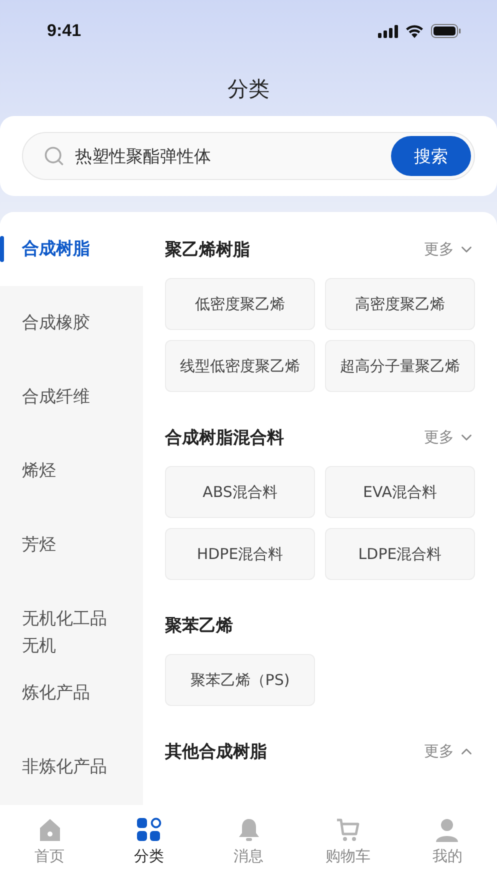  Describe the element at coordinates (446, 31) in the screenshot. I see `battery-icon` at that location.